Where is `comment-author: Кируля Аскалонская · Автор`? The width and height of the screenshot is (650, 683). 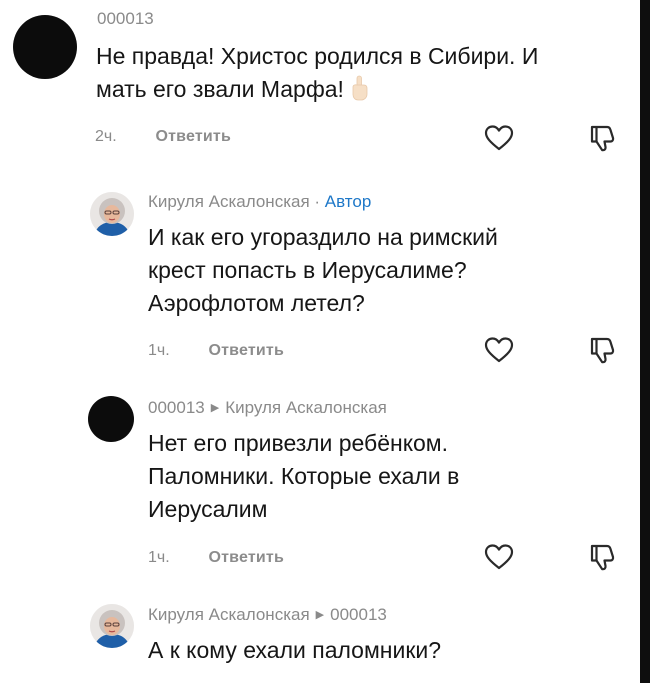 comment-author: Кируля Аскалонская · Автор is located at coordinates (259, 202).